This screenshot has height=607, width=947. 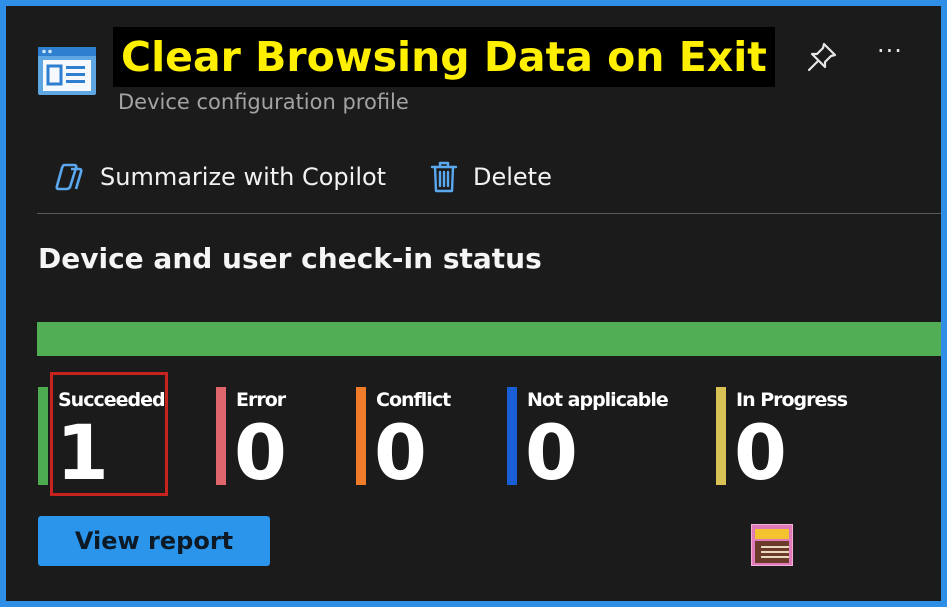 What do you see at coordinates (444, 57) in the screenshot?
I see `page-title: Clear Browsing Data on Exit` at bounding box center [444, 57].